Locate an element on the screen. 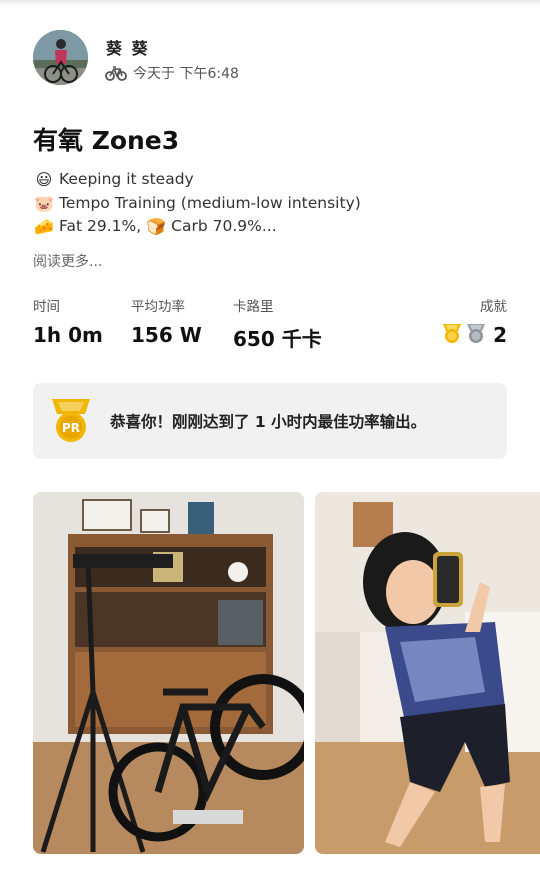 The width and height of the screenshot is (540, 882). stat-label: 卡路里 is located at coordinates (253, 307).